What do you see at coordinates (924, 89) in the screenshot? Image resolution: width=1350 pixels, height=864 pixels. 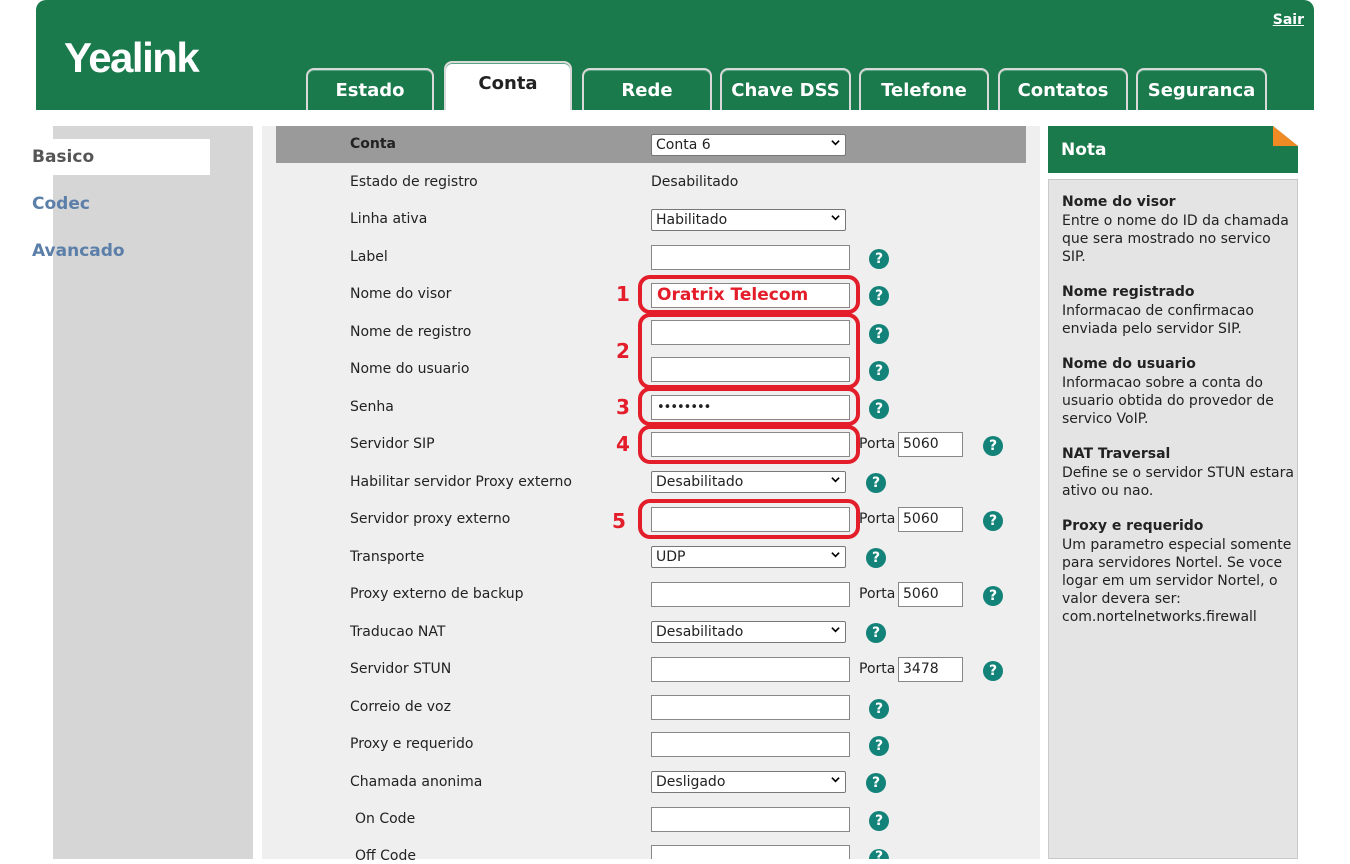 I see `tab-telefone: Telefone` at bounding box center [924, 89].